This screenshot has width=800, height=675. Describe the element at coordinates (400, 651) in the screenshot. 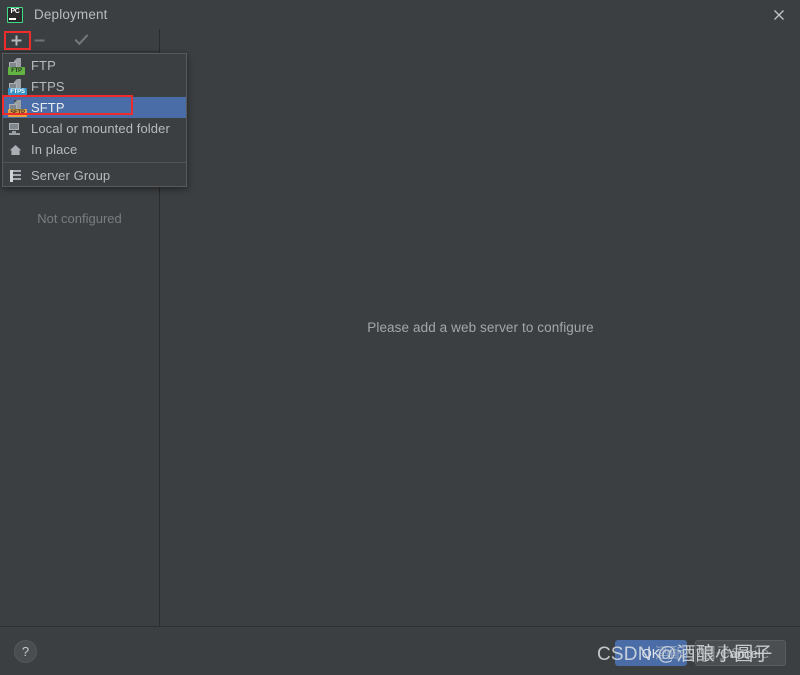

I see `dialog-footer: ? OK Cancel` at that location.